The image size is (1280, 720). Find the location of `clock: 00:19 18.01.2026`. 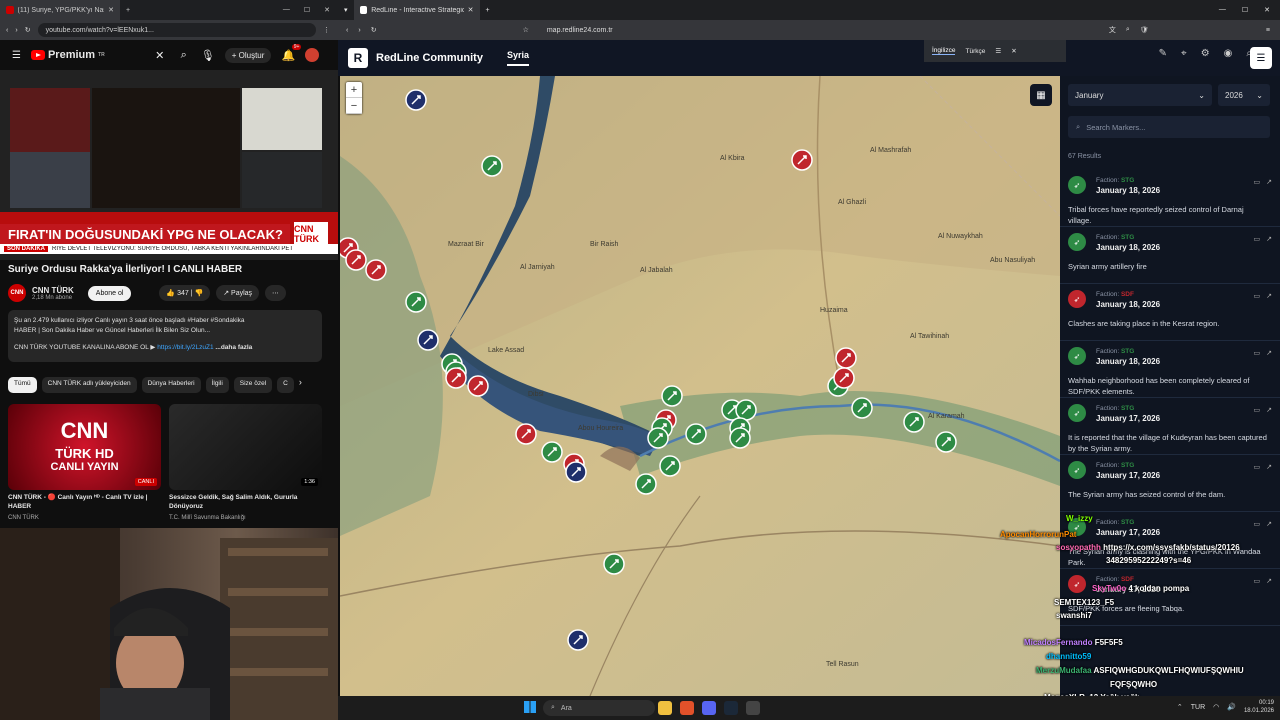

clock: 00:19 18.01.2026 is located at coordinates (1259, 707).